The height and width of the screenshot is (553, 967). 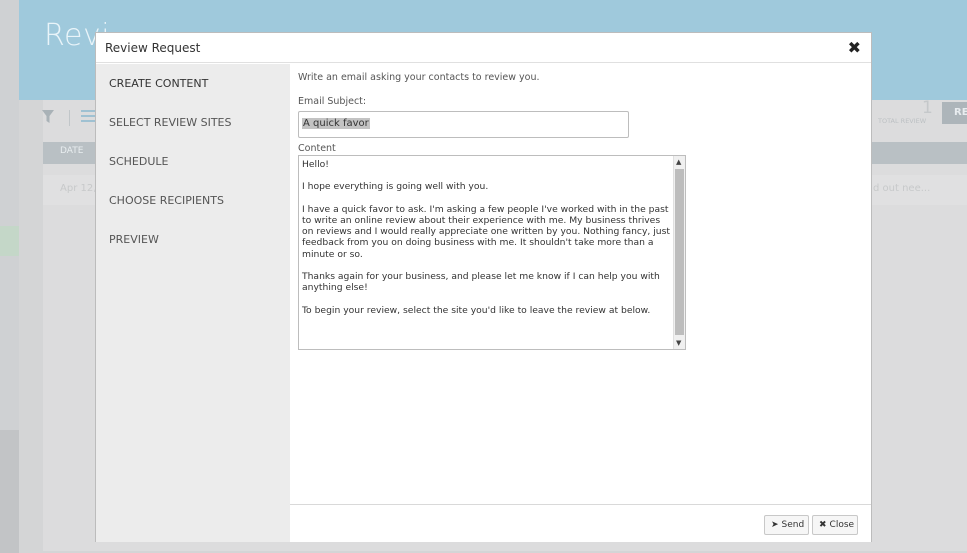 What do you see at coordinates (902, 121) in the screenshot?
I see `total-review-label: TOTAL REVIEW` at bounding box center [902, 121].